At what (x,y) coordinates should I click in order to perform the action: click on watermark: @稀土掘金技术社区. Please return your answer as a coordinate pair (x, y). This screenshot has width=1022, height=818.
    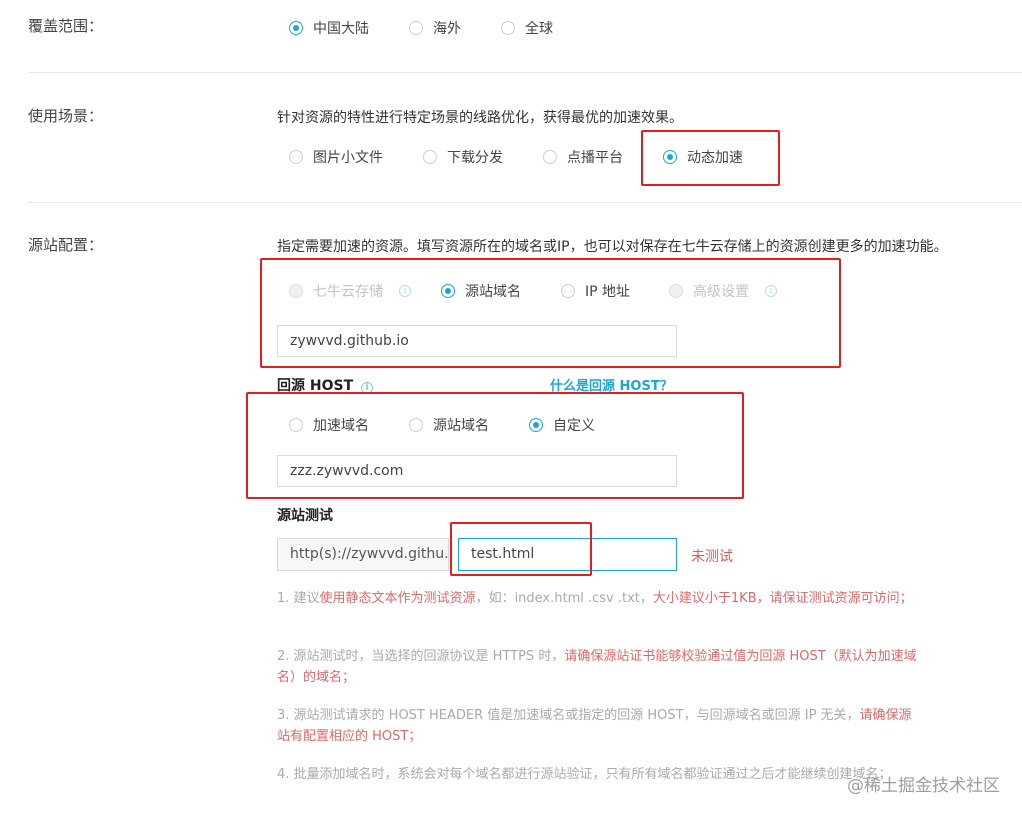
    Looking at the image, I should click on (923, 786).